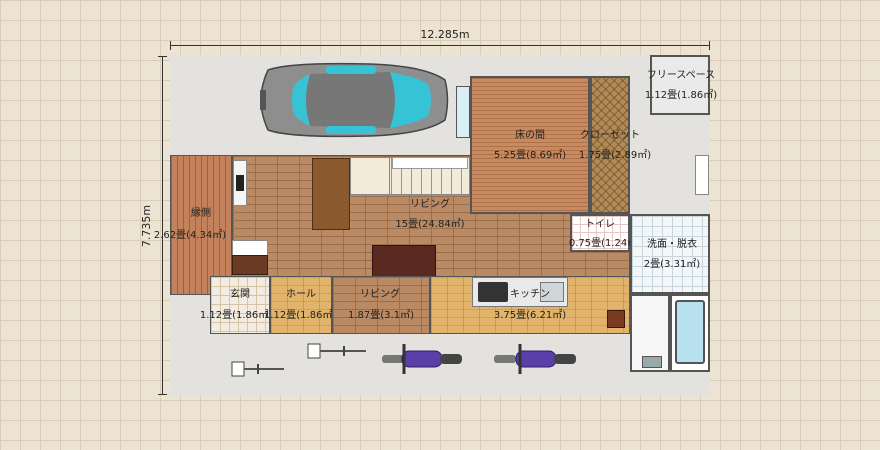 This screenshot has height=450, width=880. I want to click on room-washroom-area: 2畳(3.31㎡), so click(672, 264).